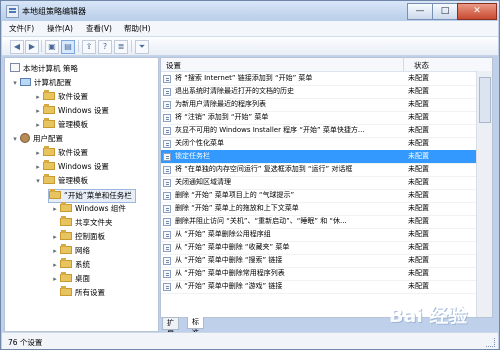 This screenshot has width=500, height=350. Describe the element at coordinates (318, 105) in the screenshot. I see `policy-row: 为新用户清除最近的程序列表 未配置` at that location.